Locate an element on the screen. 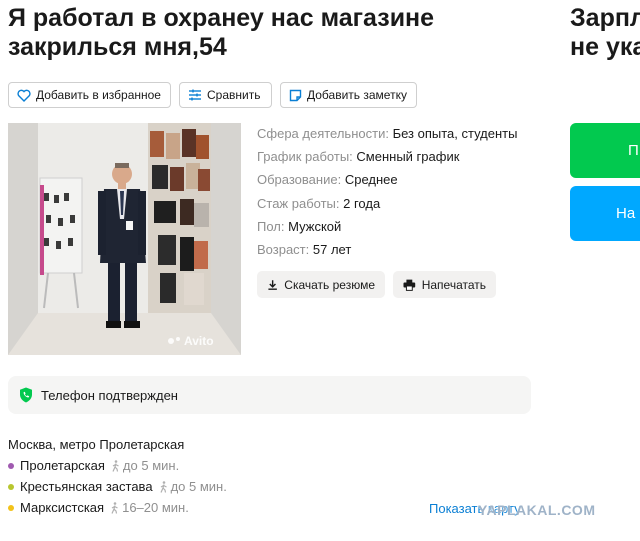 The image size is (640, 541). compare-label: Сравнить is located at coordinates (234, 95).